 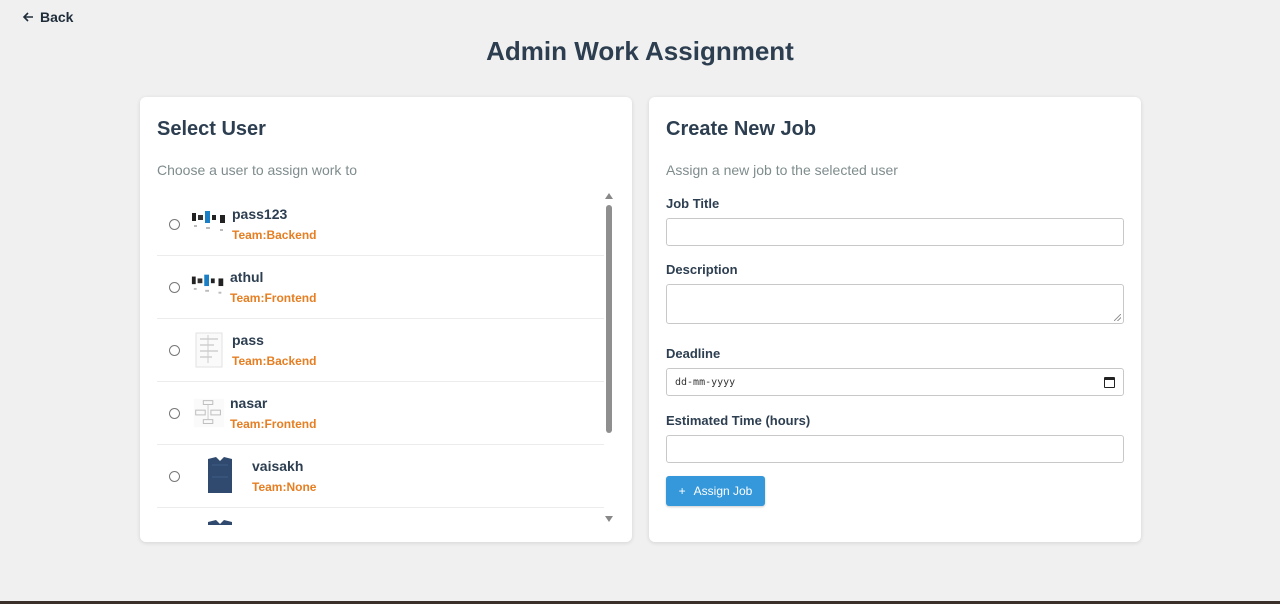 What do you see at coordinates (380, 224) in the screenshot?
I see `user-row-pass123: pass123 Team:Backend` at bounding box center [380, 224].